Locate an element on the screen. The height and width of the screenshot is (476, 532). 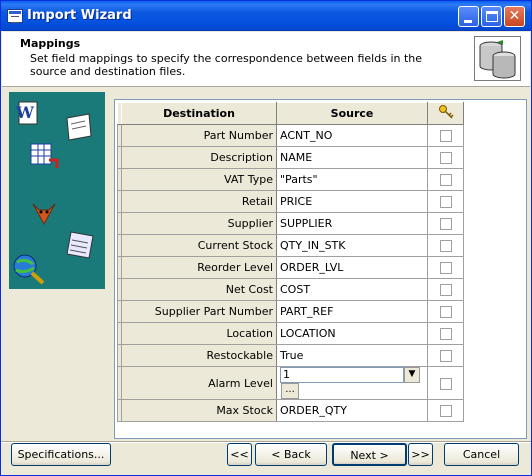
table-row: Restockable True is located at coordinates (290, 355).